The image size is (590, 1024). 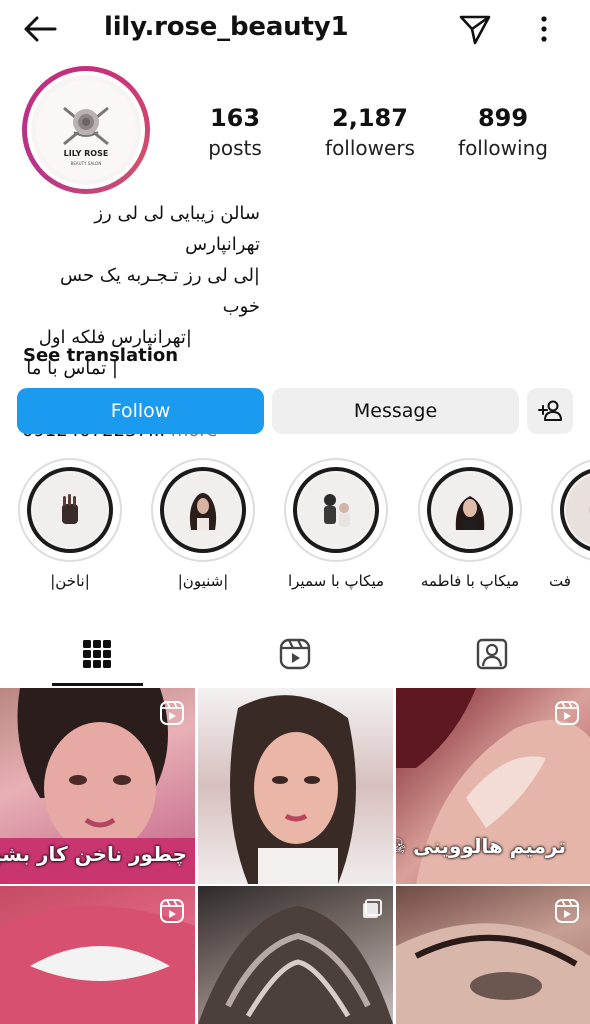 I want to click on post-caption-overlay: ترمیم هالووینی ☠, so click(x=481, y=846).